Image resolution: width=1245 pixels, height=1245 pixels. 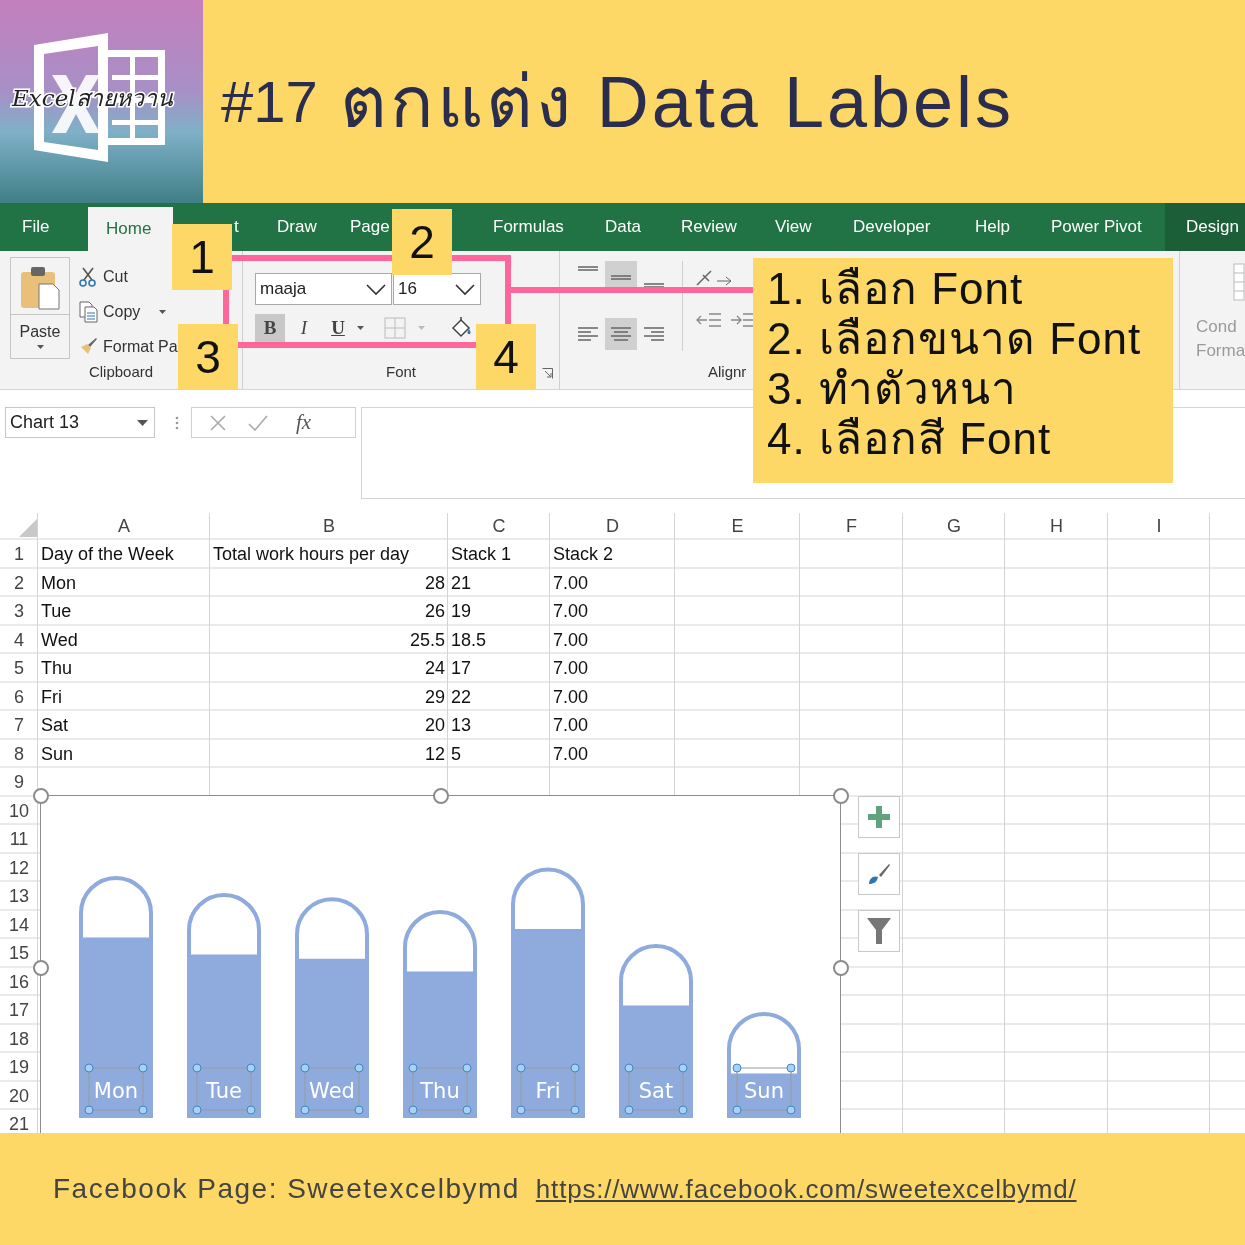 I want to click on table-cell-text: 13, so click(x=461, y=725).